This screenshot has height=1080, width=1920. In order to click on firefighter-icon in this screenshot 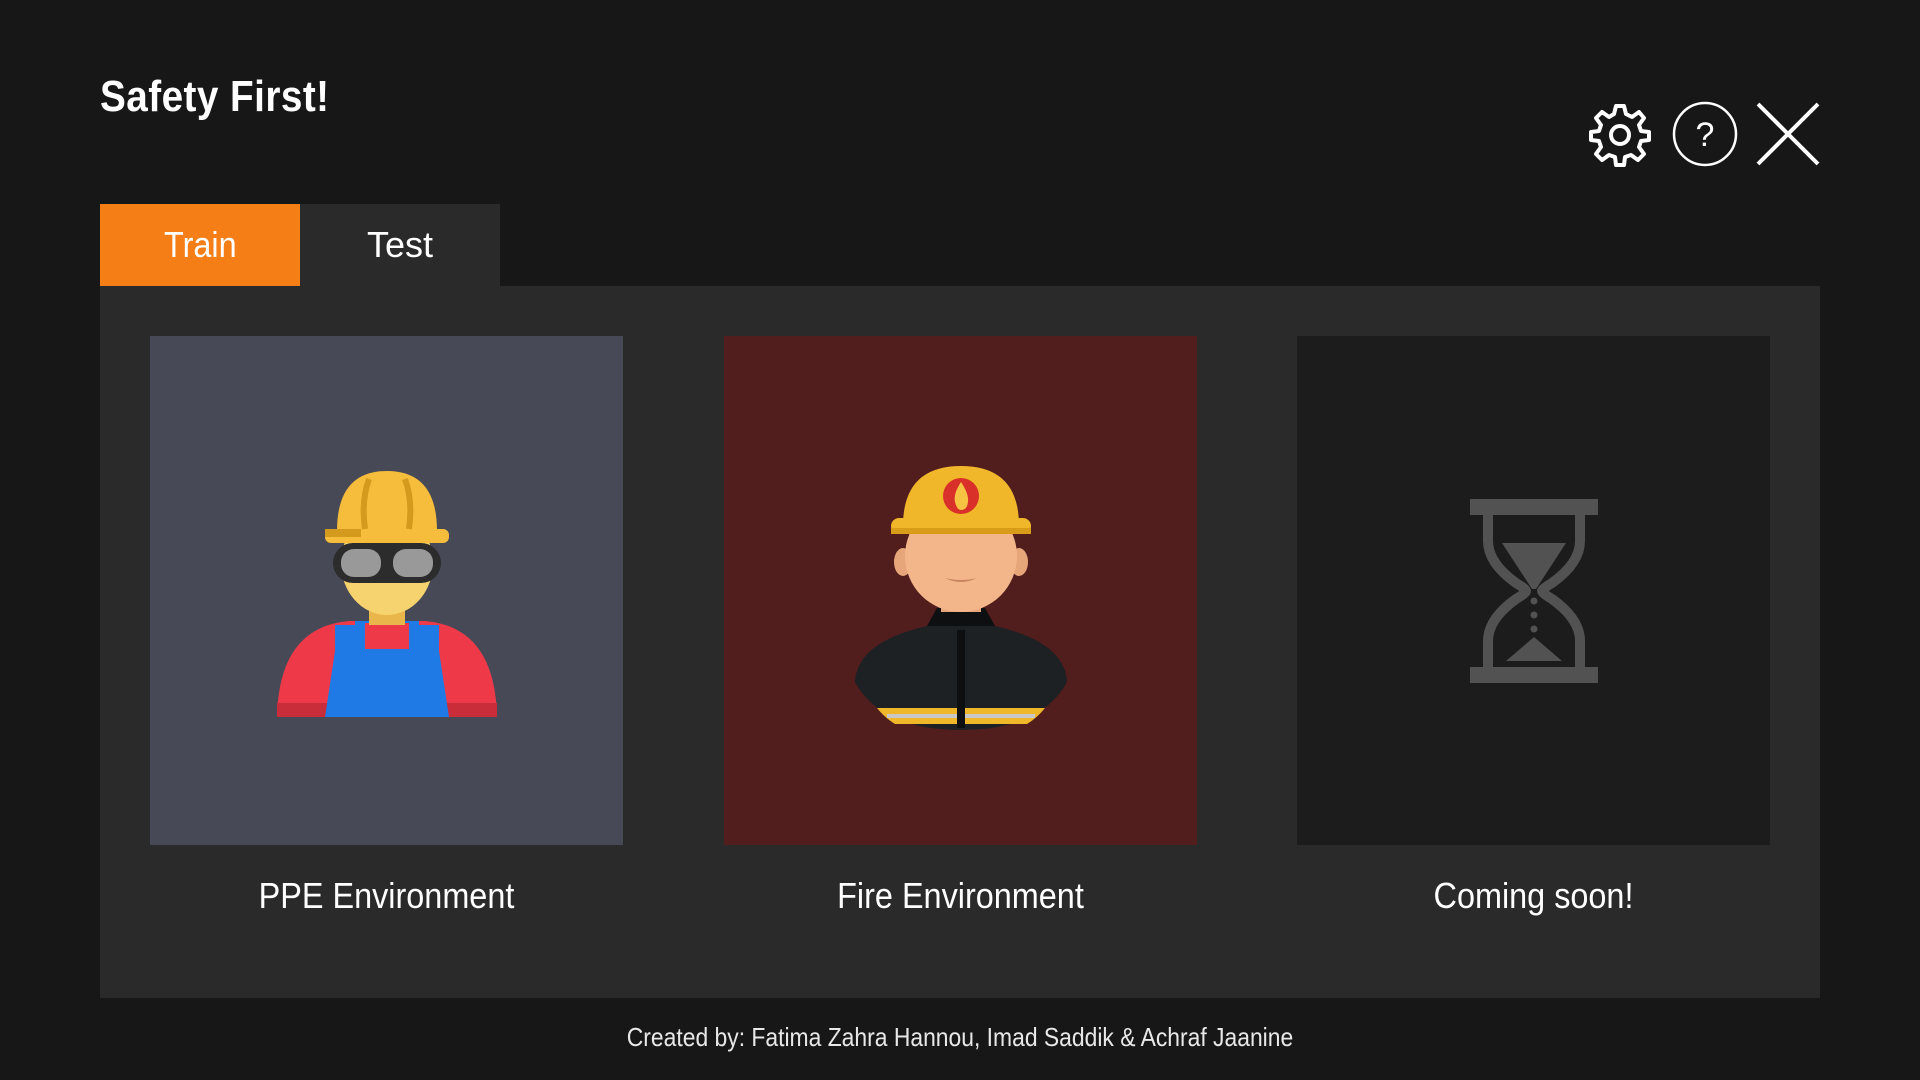, I will do `click(960, 597)`.